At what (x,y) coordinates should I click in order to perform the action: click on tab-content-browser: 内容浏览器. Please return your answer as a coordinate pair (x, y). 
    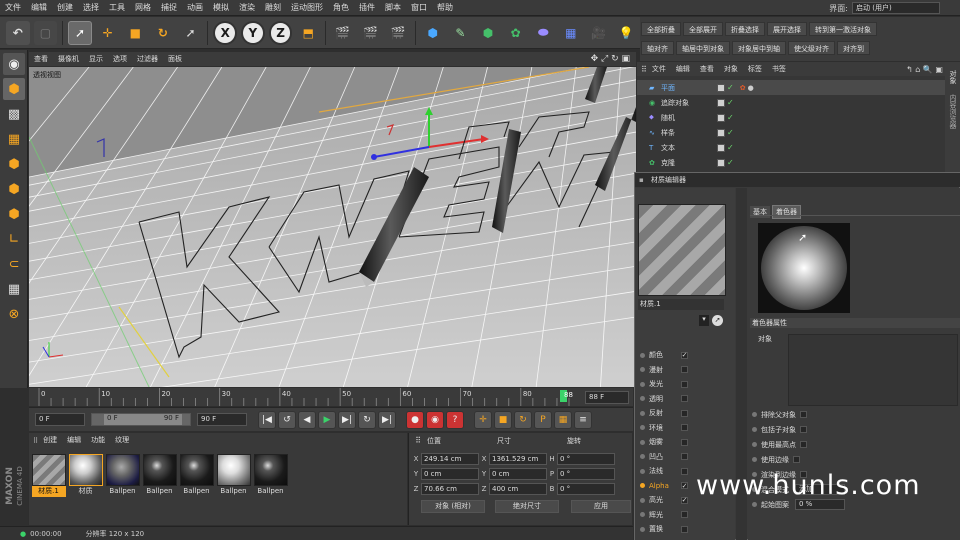
    Looking at the image, I should click on (953, 111).